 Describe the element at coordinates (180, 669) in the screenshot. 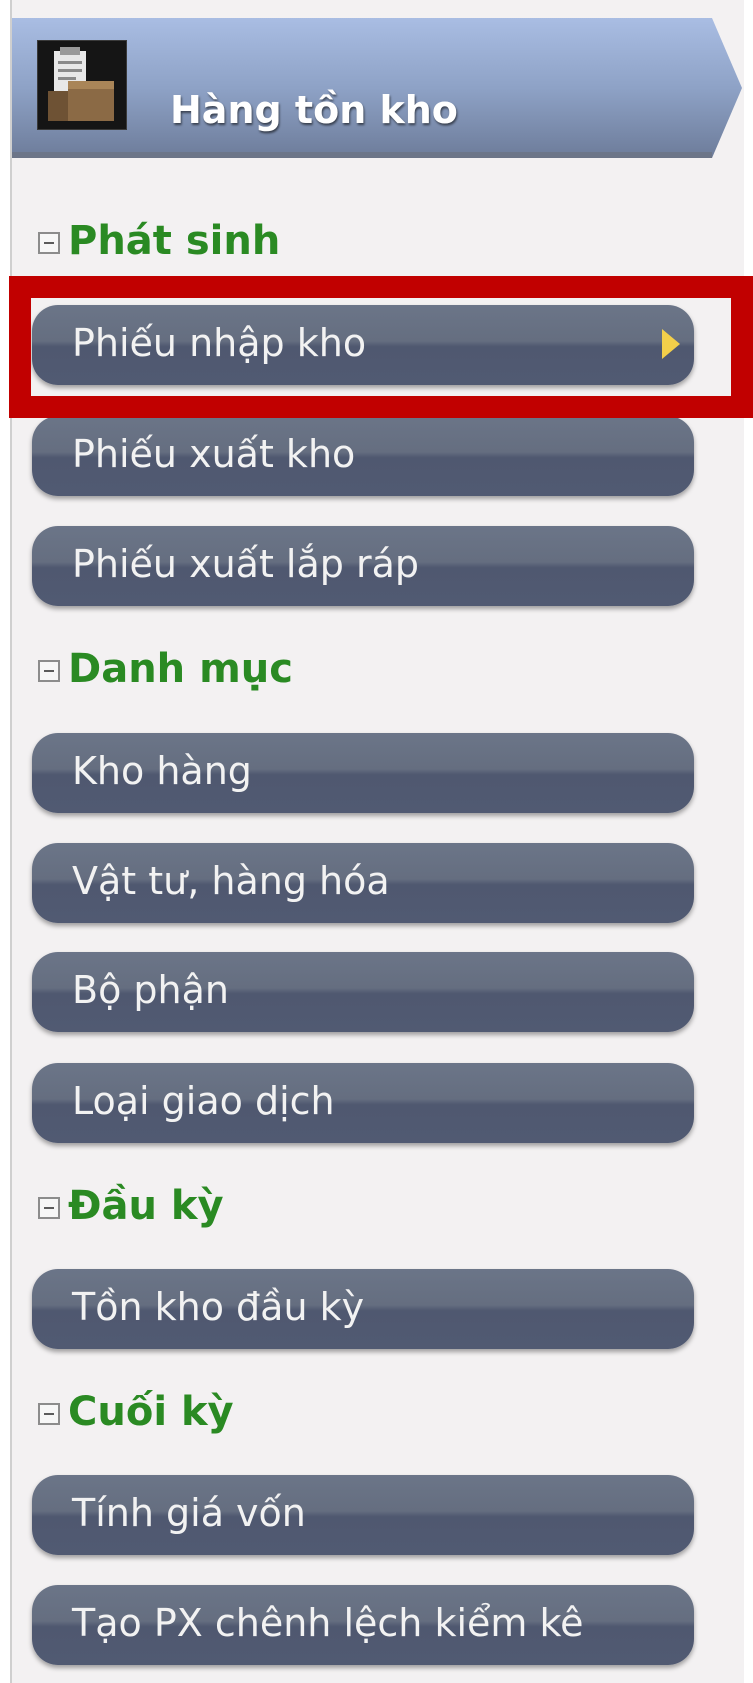

I see `section-label: Danh mục` at that location.